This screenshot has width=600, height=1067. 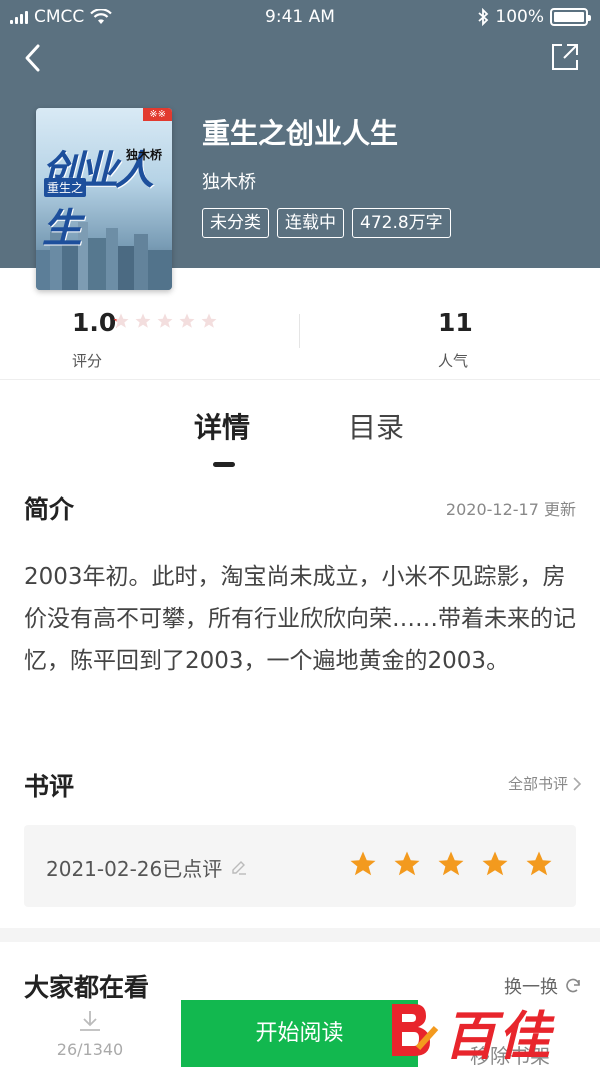 I want to click on cover-author: 独木桥, so click(x=143, y=155).